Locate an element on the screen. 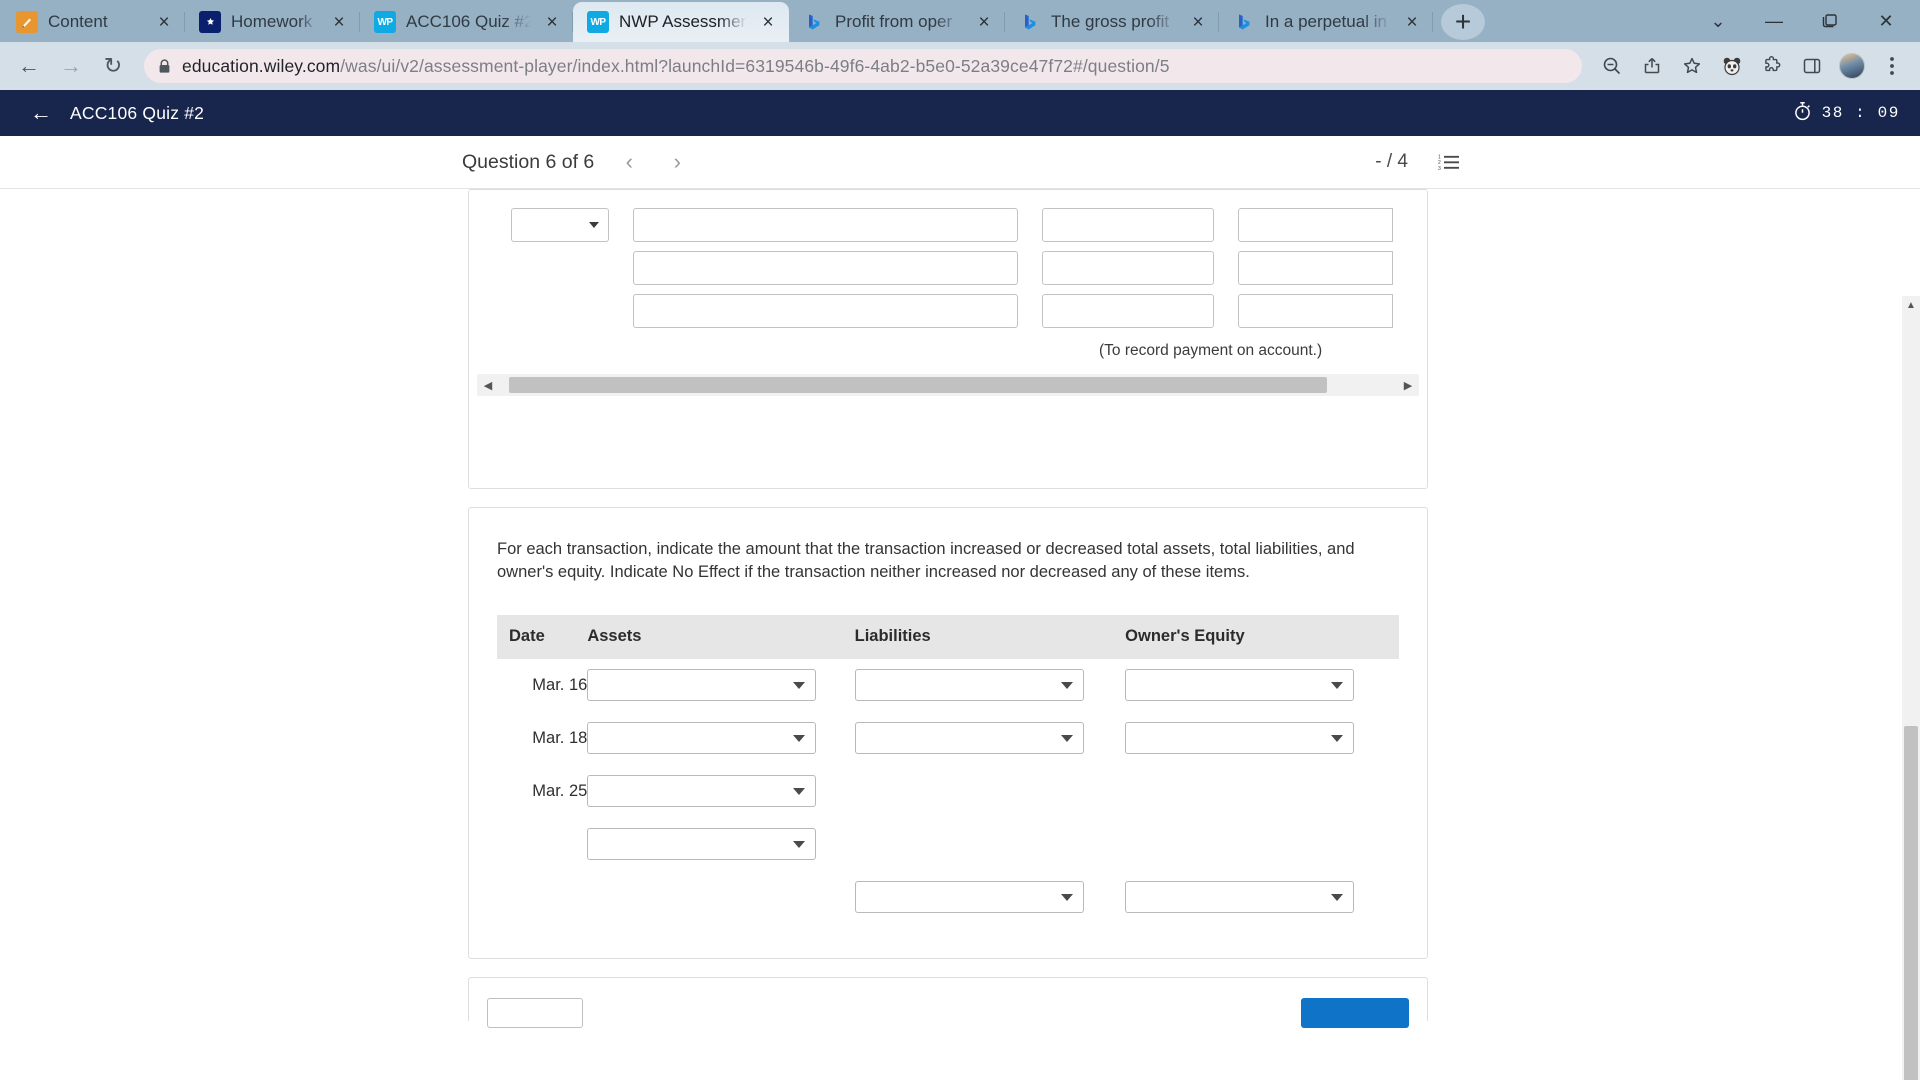 This screenshot has height=1080, width=1920. question-navigation: Question 6 of 6 ‹ › is located at coordinates (576, 162).